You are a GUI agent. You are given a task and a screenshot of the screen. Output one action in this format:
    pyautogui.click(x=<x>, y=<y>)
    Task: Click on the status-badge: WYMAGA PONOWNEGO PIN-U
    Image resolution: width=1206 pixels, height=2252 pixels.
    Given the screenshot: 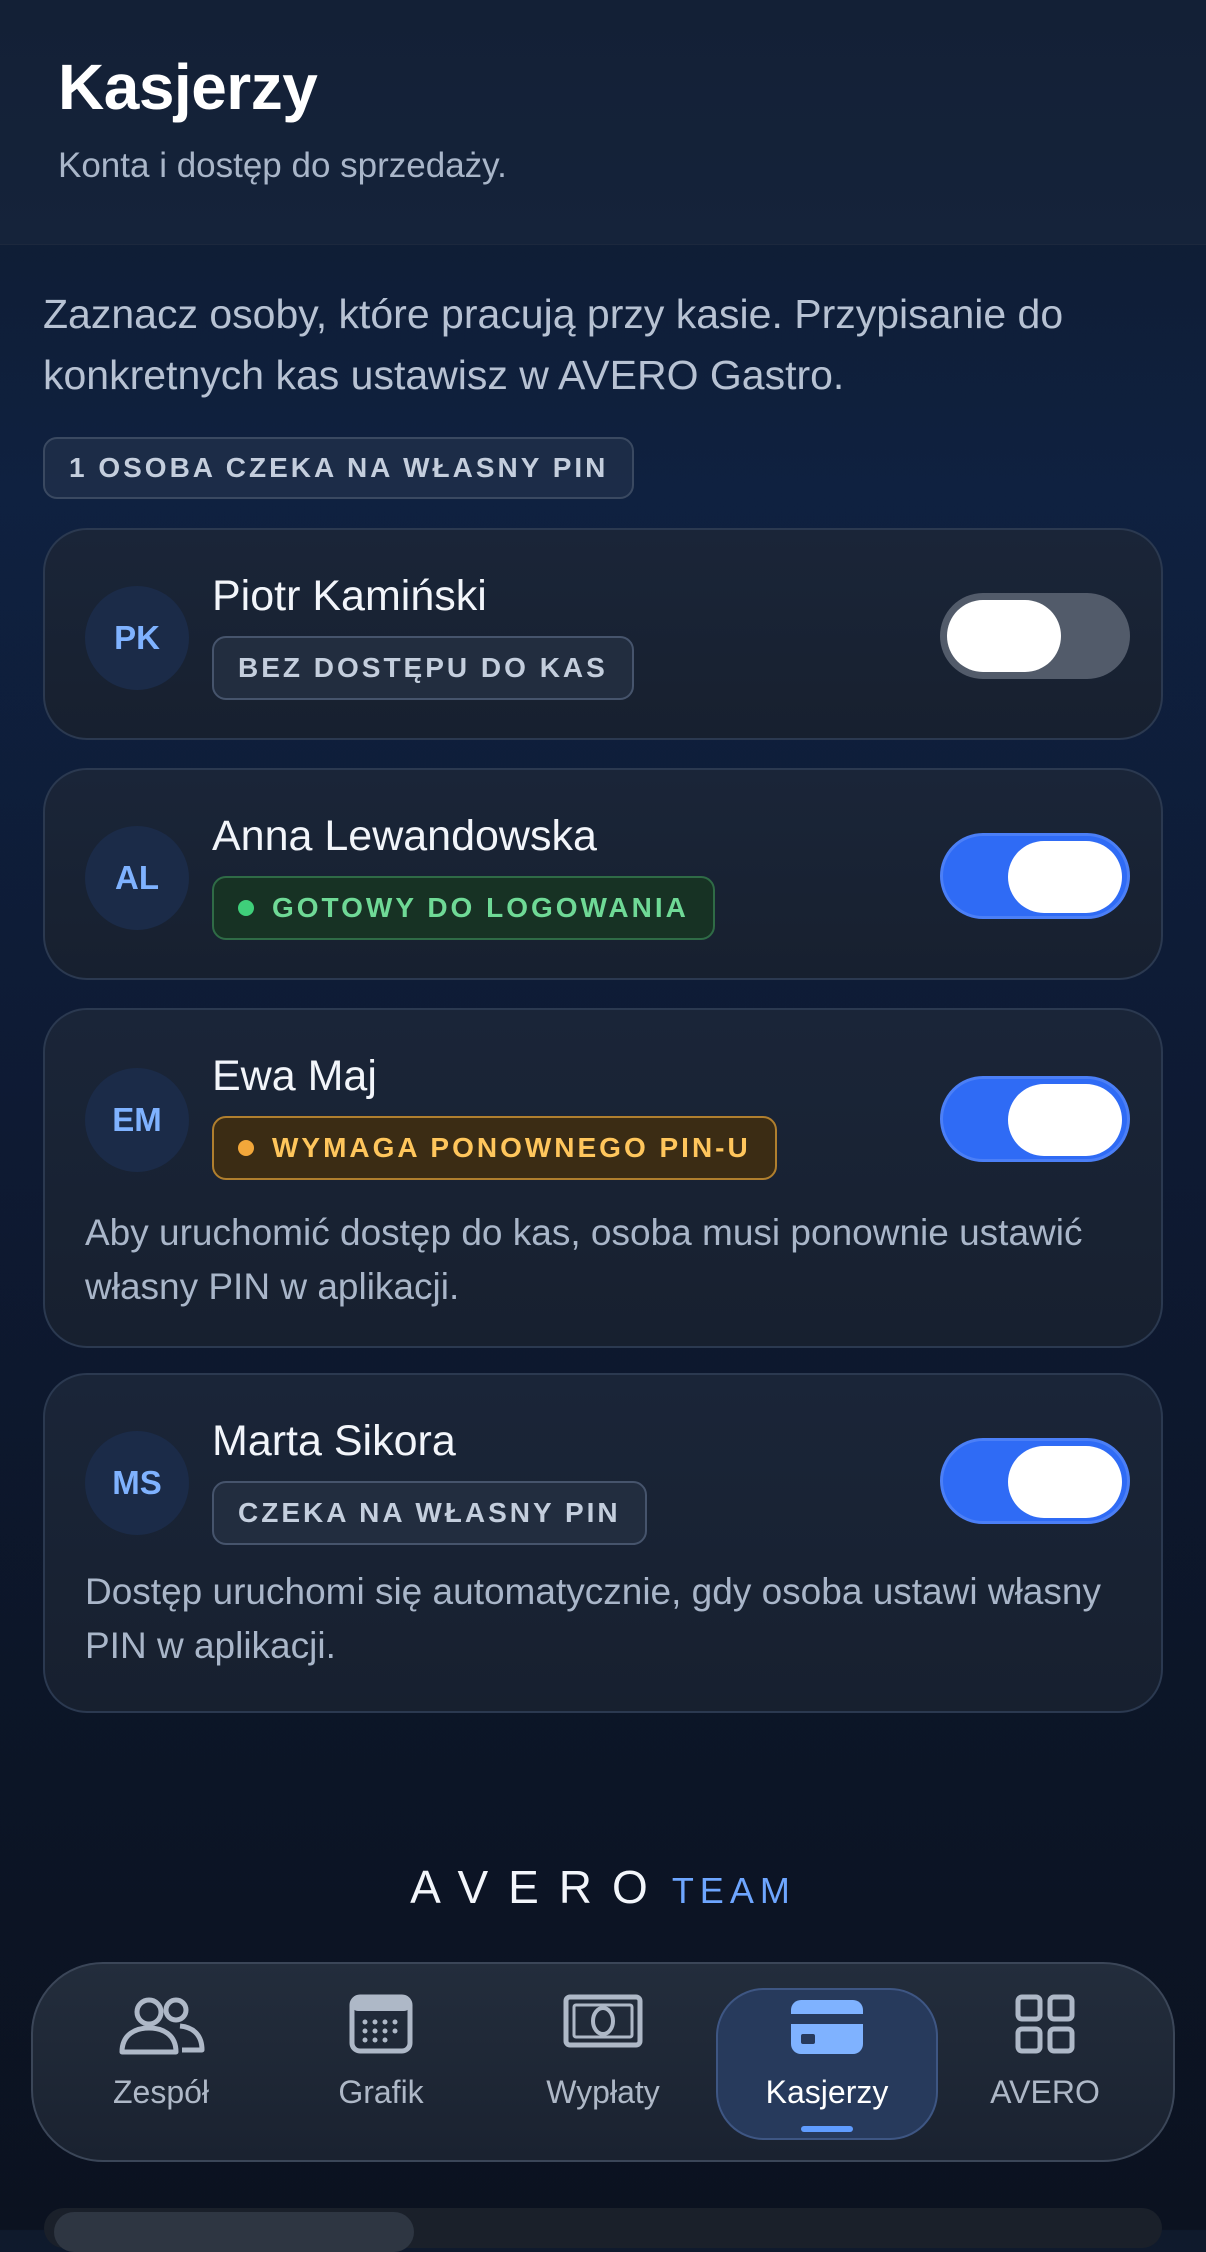 What is the action you would take?
    pyautogui.click(x=494, y=1148)
    